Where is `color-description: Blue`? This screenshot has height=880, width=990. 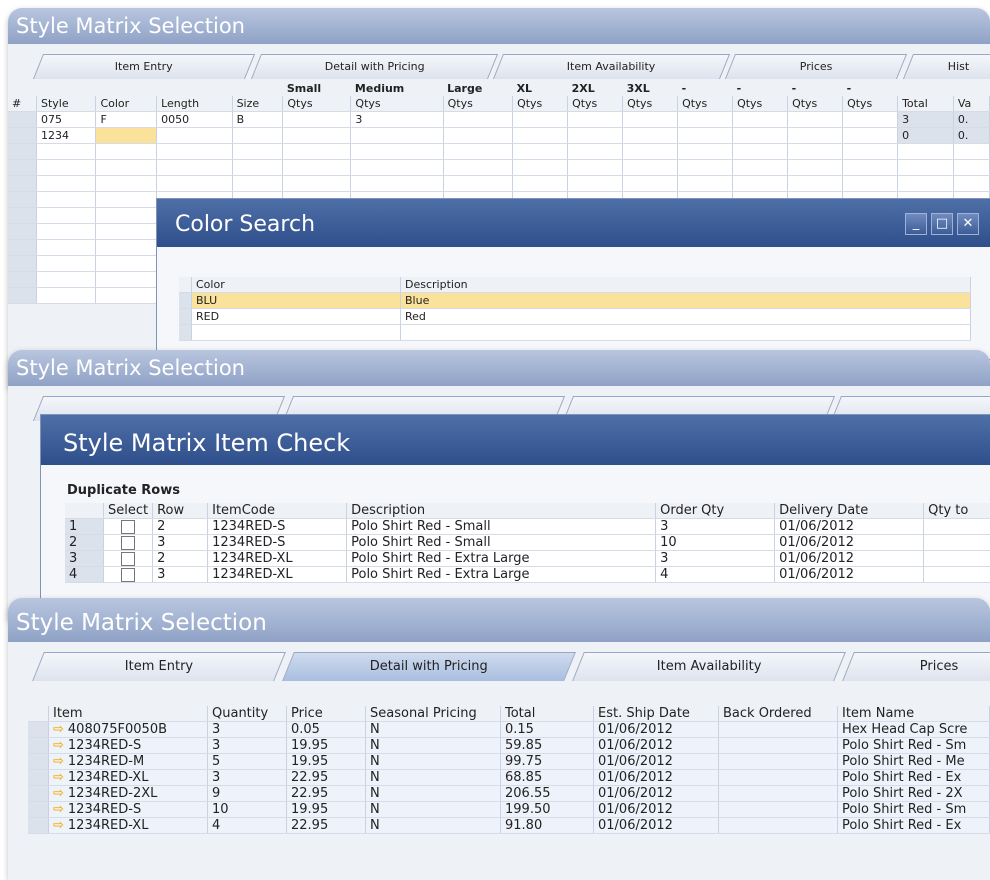 color-description: Blue is located at coordinates (685, 300).